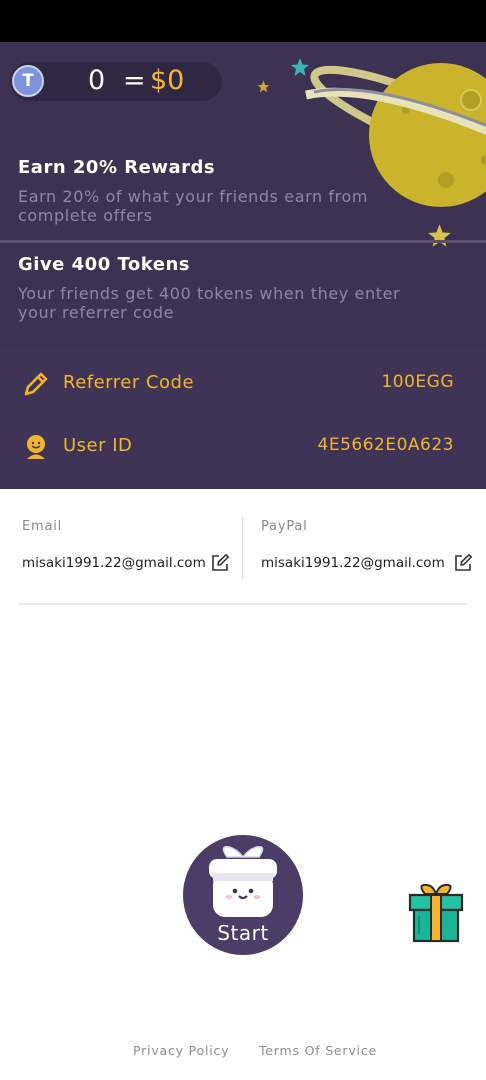 Image resolution: width=486 pixels, height=1080 pixels. Describe the element at coordinates (284, 526) in the screenshot. I see `paypal-label: PayPal` at that location.